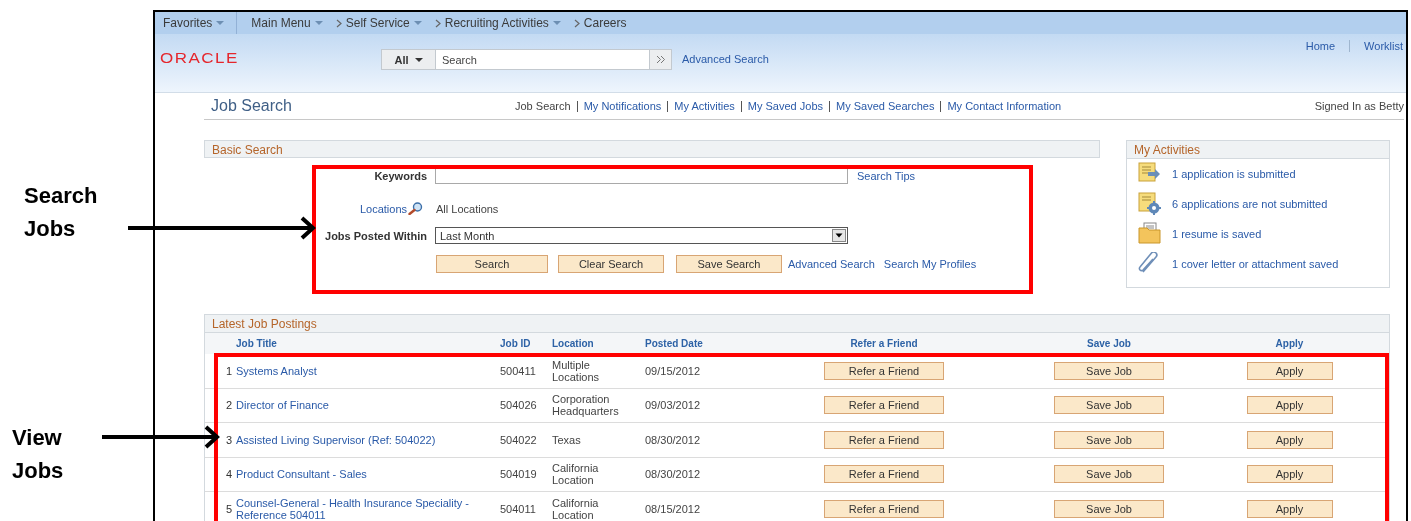  Describe the element at coordinates (673, 508) in the screenshot. I see `table-cell-text: 08/15/2012` at that location.